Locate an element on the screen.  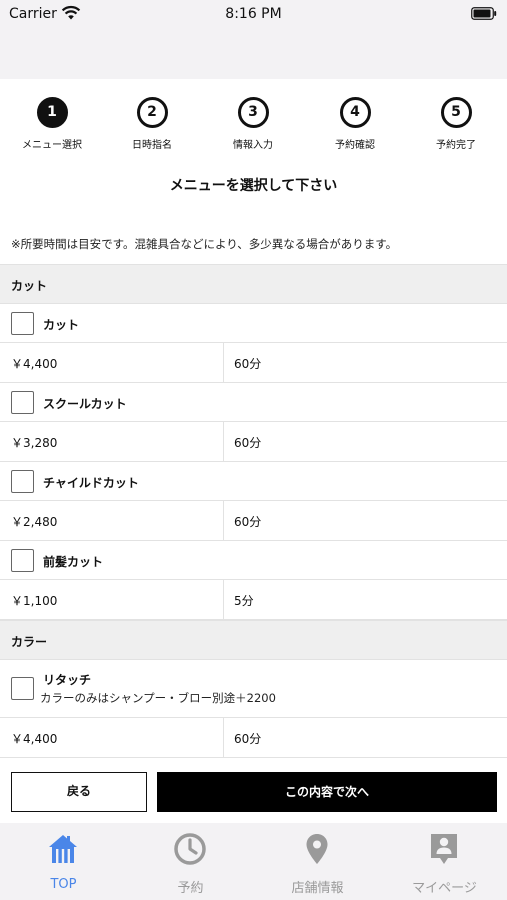
step-1: 1 メニュー選択 is located at coordinates (52, 124).